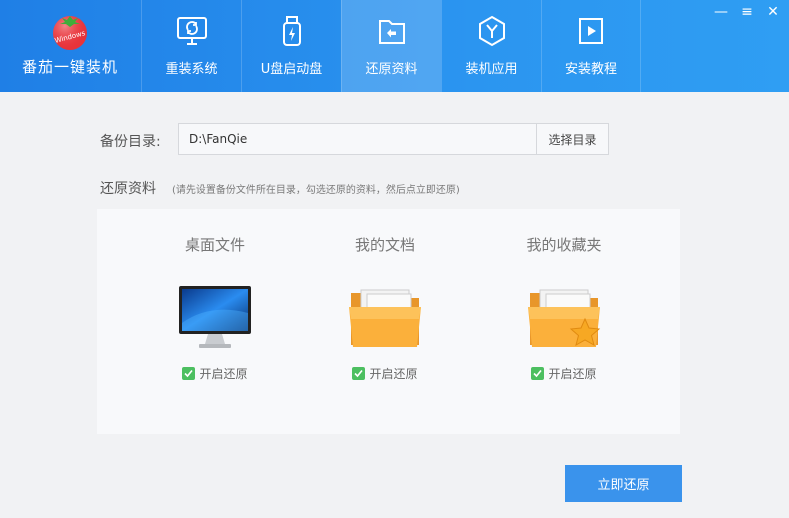  What do you see at coordinates (721, 12) in the screenshot?
I see `minimize-button: —` at bounding box center [721, 12].